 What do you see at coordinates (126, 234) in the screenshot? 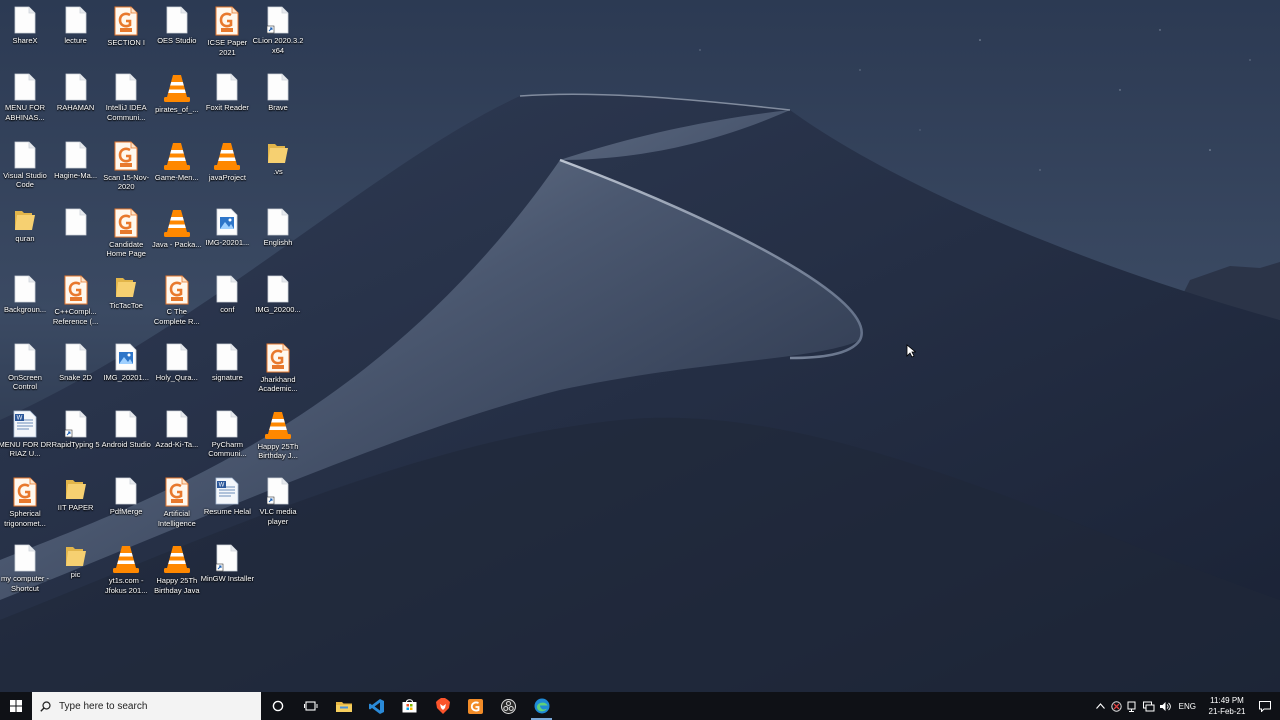
I see `desktop-icon: Candidate Home Page` at bounding box center [126, 234].